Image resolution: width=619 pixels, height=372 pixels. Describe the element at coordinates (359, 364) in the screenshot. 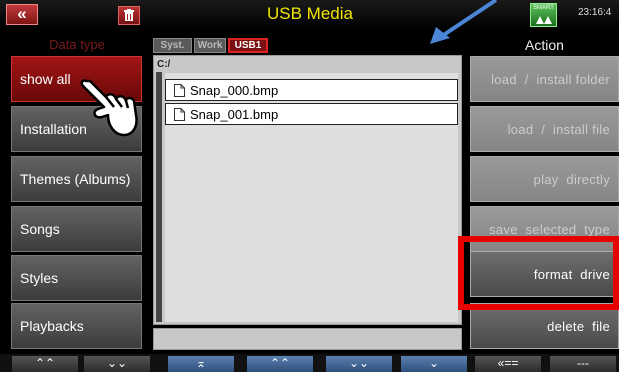

I see `list-page-down-button: ⌄⌄` at that location.